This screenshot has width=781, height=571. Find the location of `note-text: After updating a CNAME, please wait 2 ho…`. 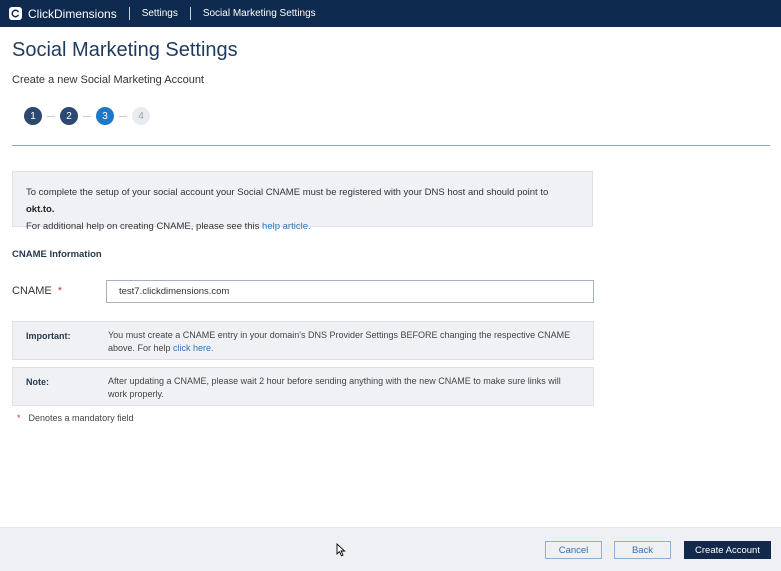

note-text: After updating a CNAME, please wait 2 ho… is located at coordinates (334, 387).